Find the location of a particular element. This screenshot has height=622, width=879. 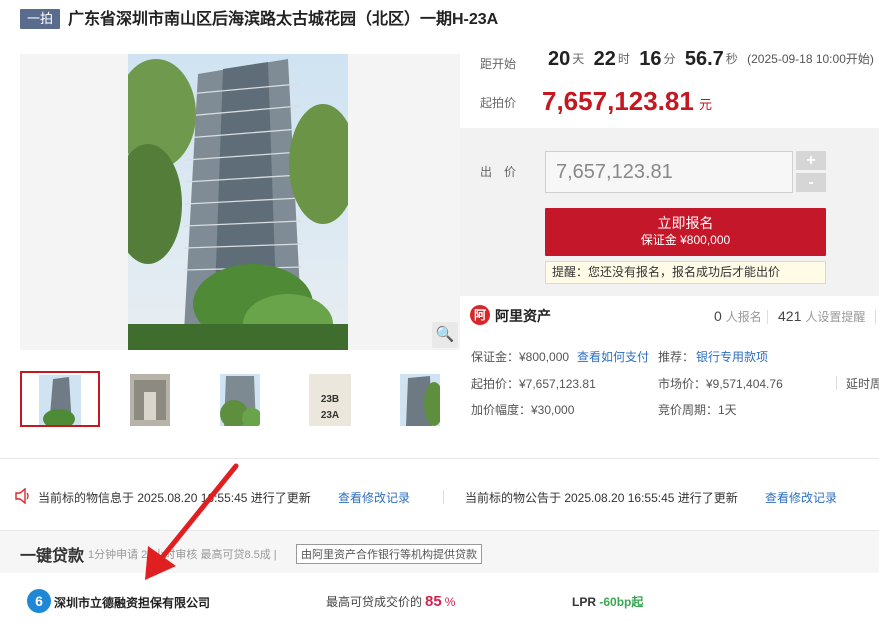

countdown: 20 天 22 时 16 分 56.7 秒 (2025-09-18 10:00开始) is located at coordinates (710, 59).